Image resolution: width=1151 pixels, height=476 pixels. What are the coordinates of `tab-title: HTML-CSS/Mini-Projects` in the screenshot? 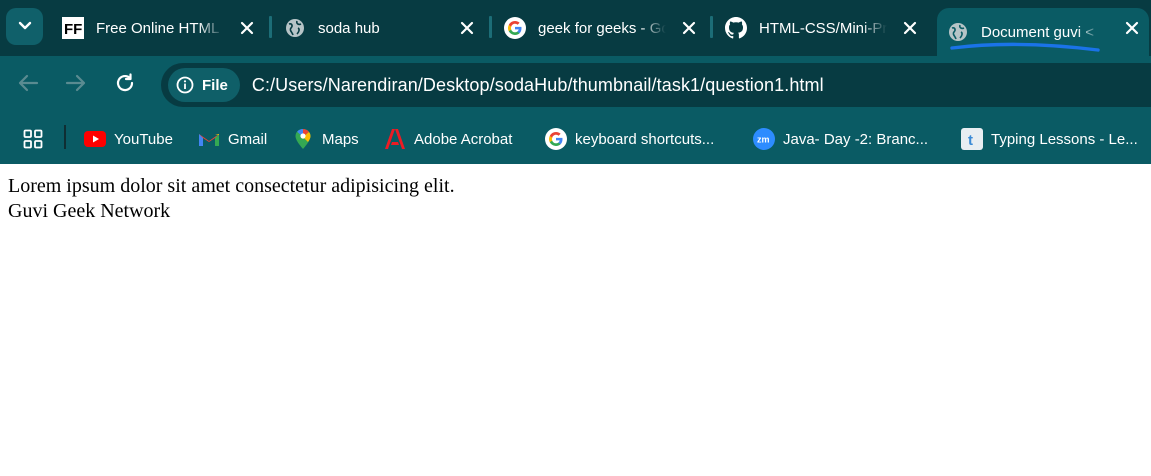 It's located at (823, 28).